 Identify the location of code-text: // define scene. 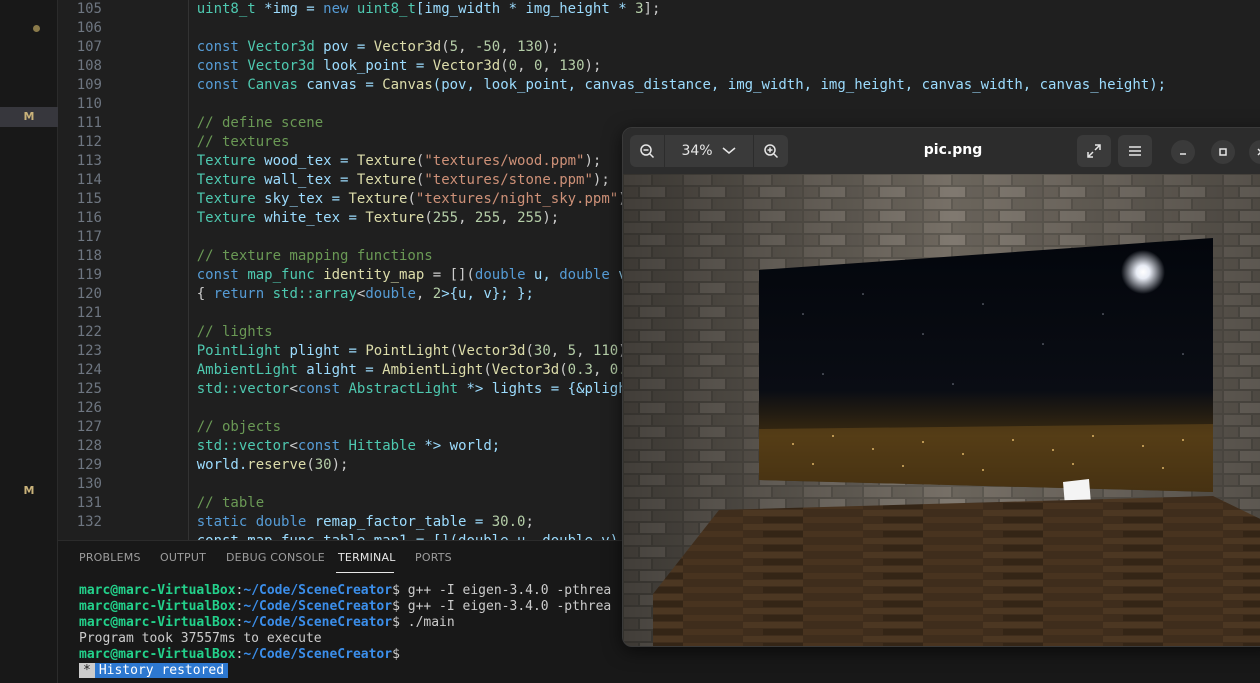
(243, 123).